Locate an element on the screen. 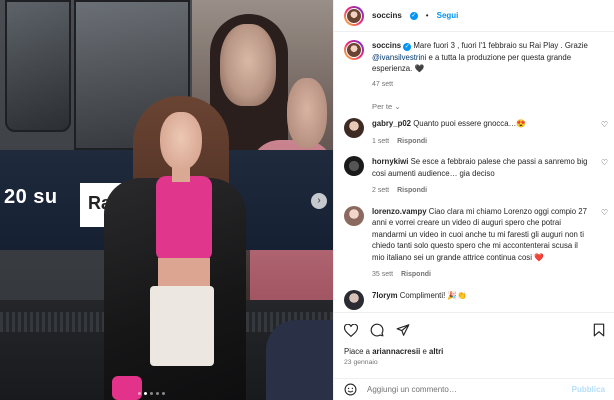 The width and height of the screenshot is (614, 400). publish-button: Pubblica is located at coordinates (588, 389).